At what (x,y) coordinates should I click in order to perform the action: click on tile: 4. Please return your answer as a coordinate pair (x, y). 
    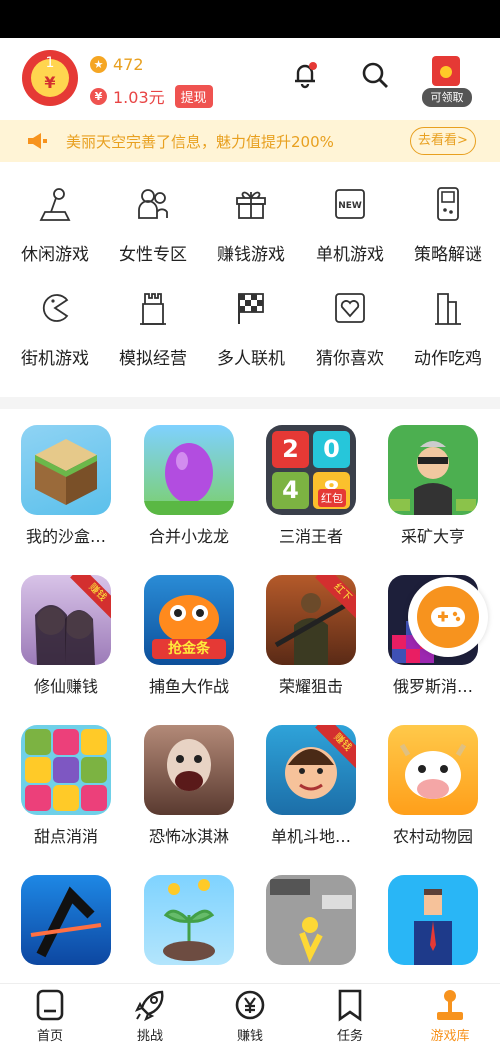
    Looking at the image, I should click on (290, 490).